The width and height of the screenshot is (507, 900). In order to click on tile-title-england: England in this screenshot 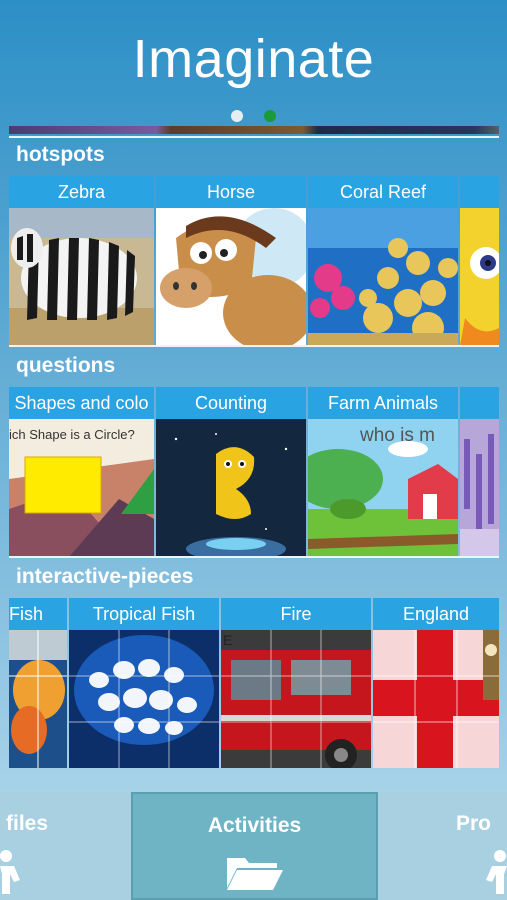, I will do `click(436, 614)`.